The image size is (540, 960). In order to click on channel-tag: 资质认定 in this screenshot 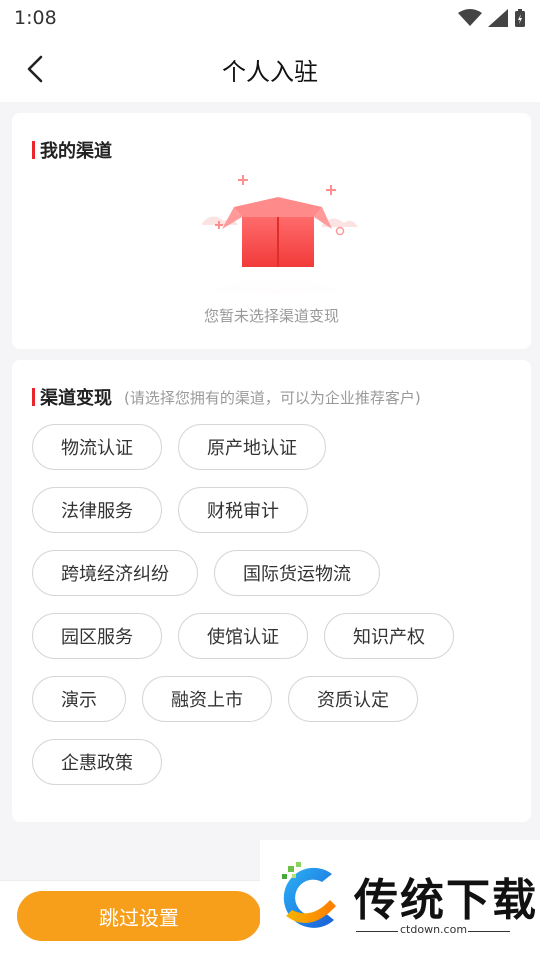, I will do `click(353, 699)`.